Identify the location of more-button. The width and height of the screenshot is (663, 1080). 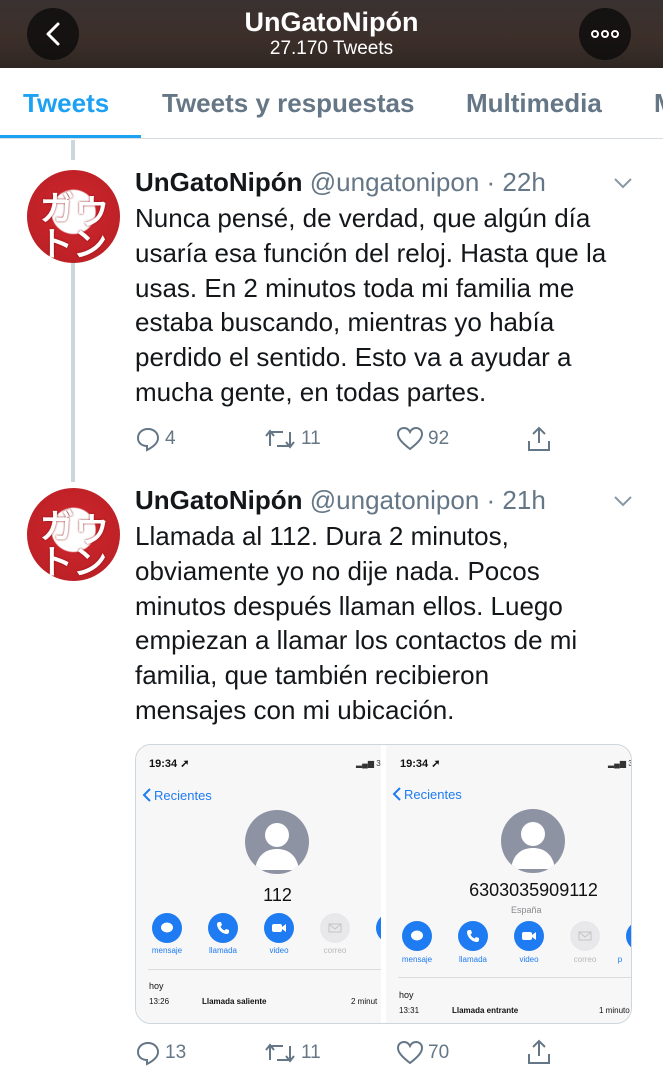
(605, 34).